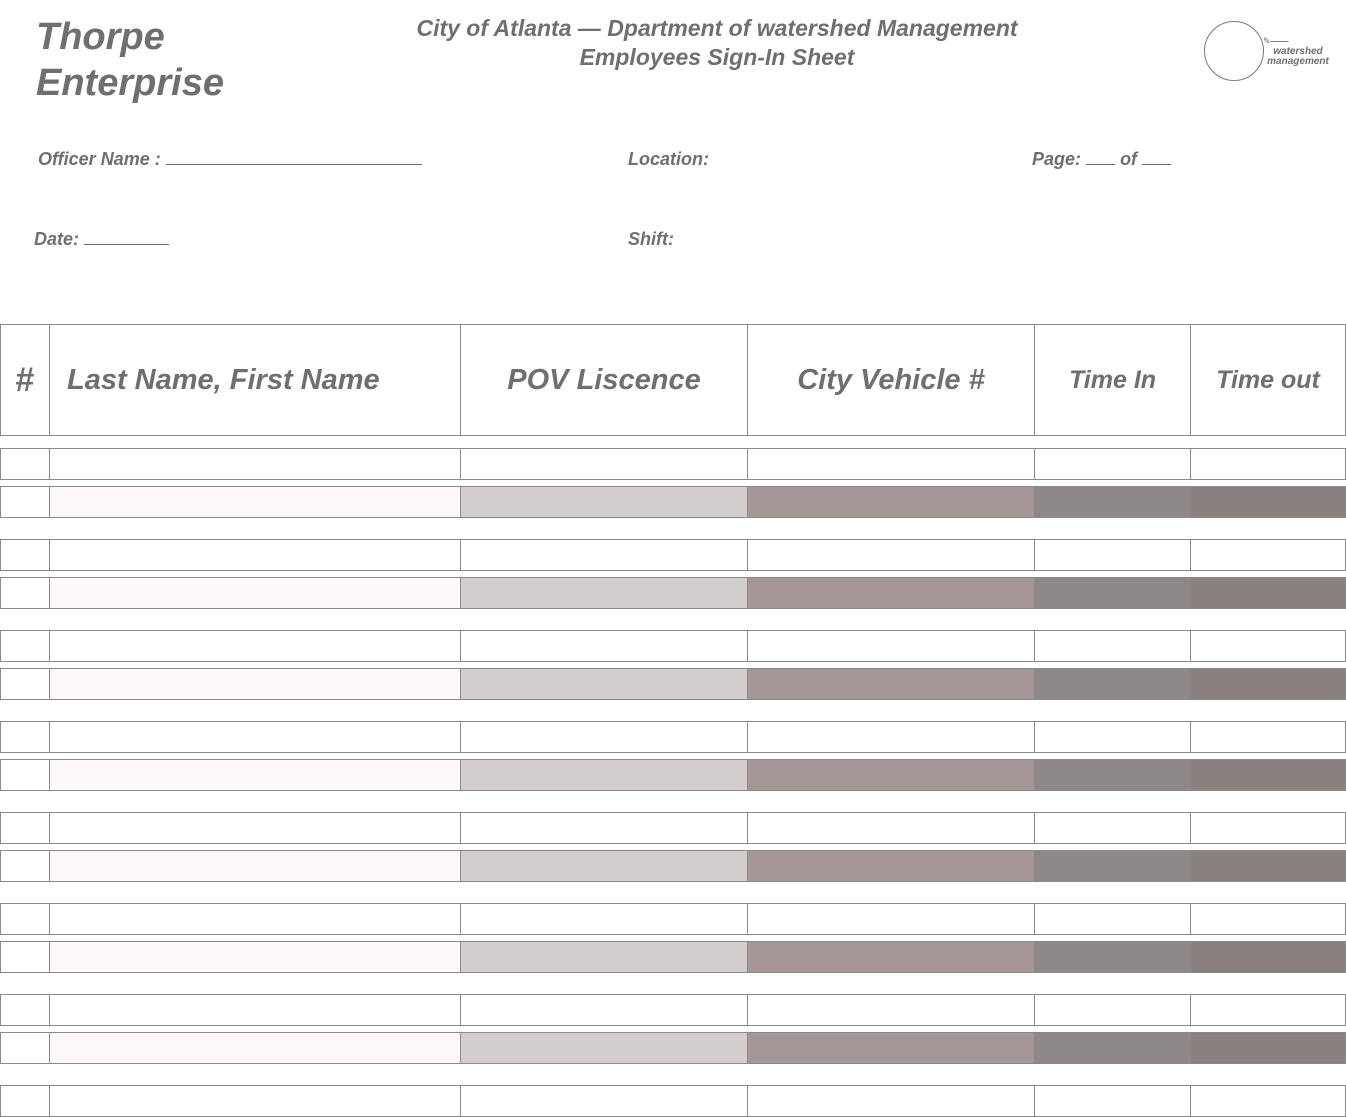 The height and width of the screenshot is (1117, 1346). What do you see at coordinates (293, 156) in the screenshot?
I see `officer-name-blank` at bounding box center [293, 156].